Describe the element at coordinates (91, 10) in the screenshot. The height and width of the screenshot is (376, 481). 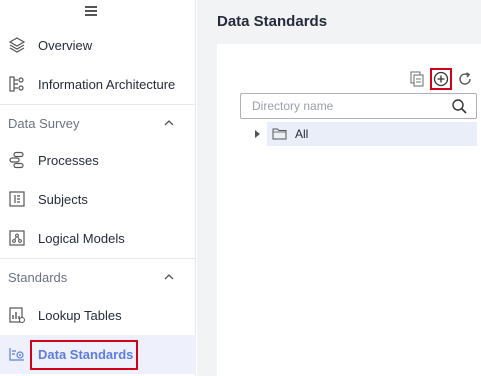
I see `collapse-menu-icon` at that location.